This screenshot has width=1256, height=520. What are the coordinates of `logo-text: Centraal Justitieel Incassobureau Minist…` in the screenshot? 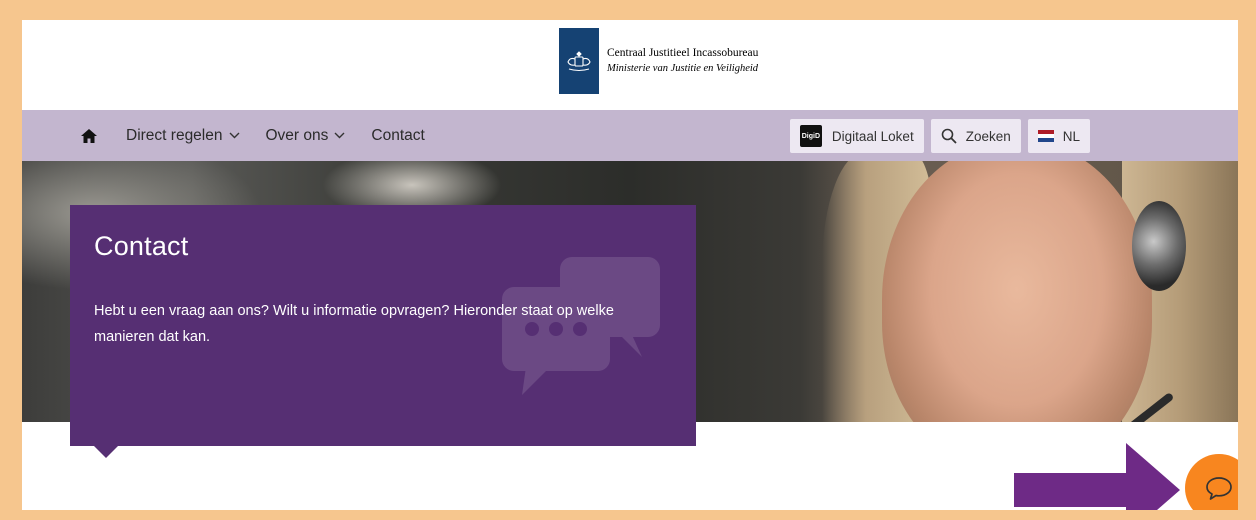 It's located at (682, 61).